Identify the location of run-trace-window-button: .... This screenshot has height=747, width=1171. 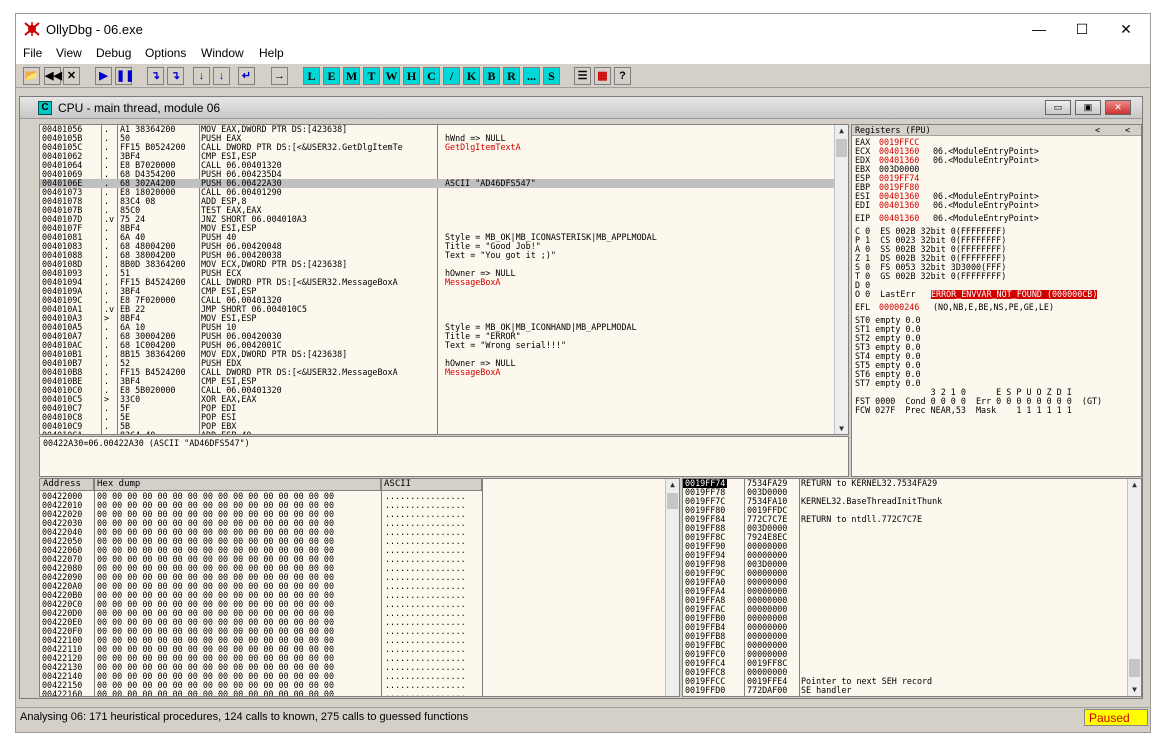
(531, 76).